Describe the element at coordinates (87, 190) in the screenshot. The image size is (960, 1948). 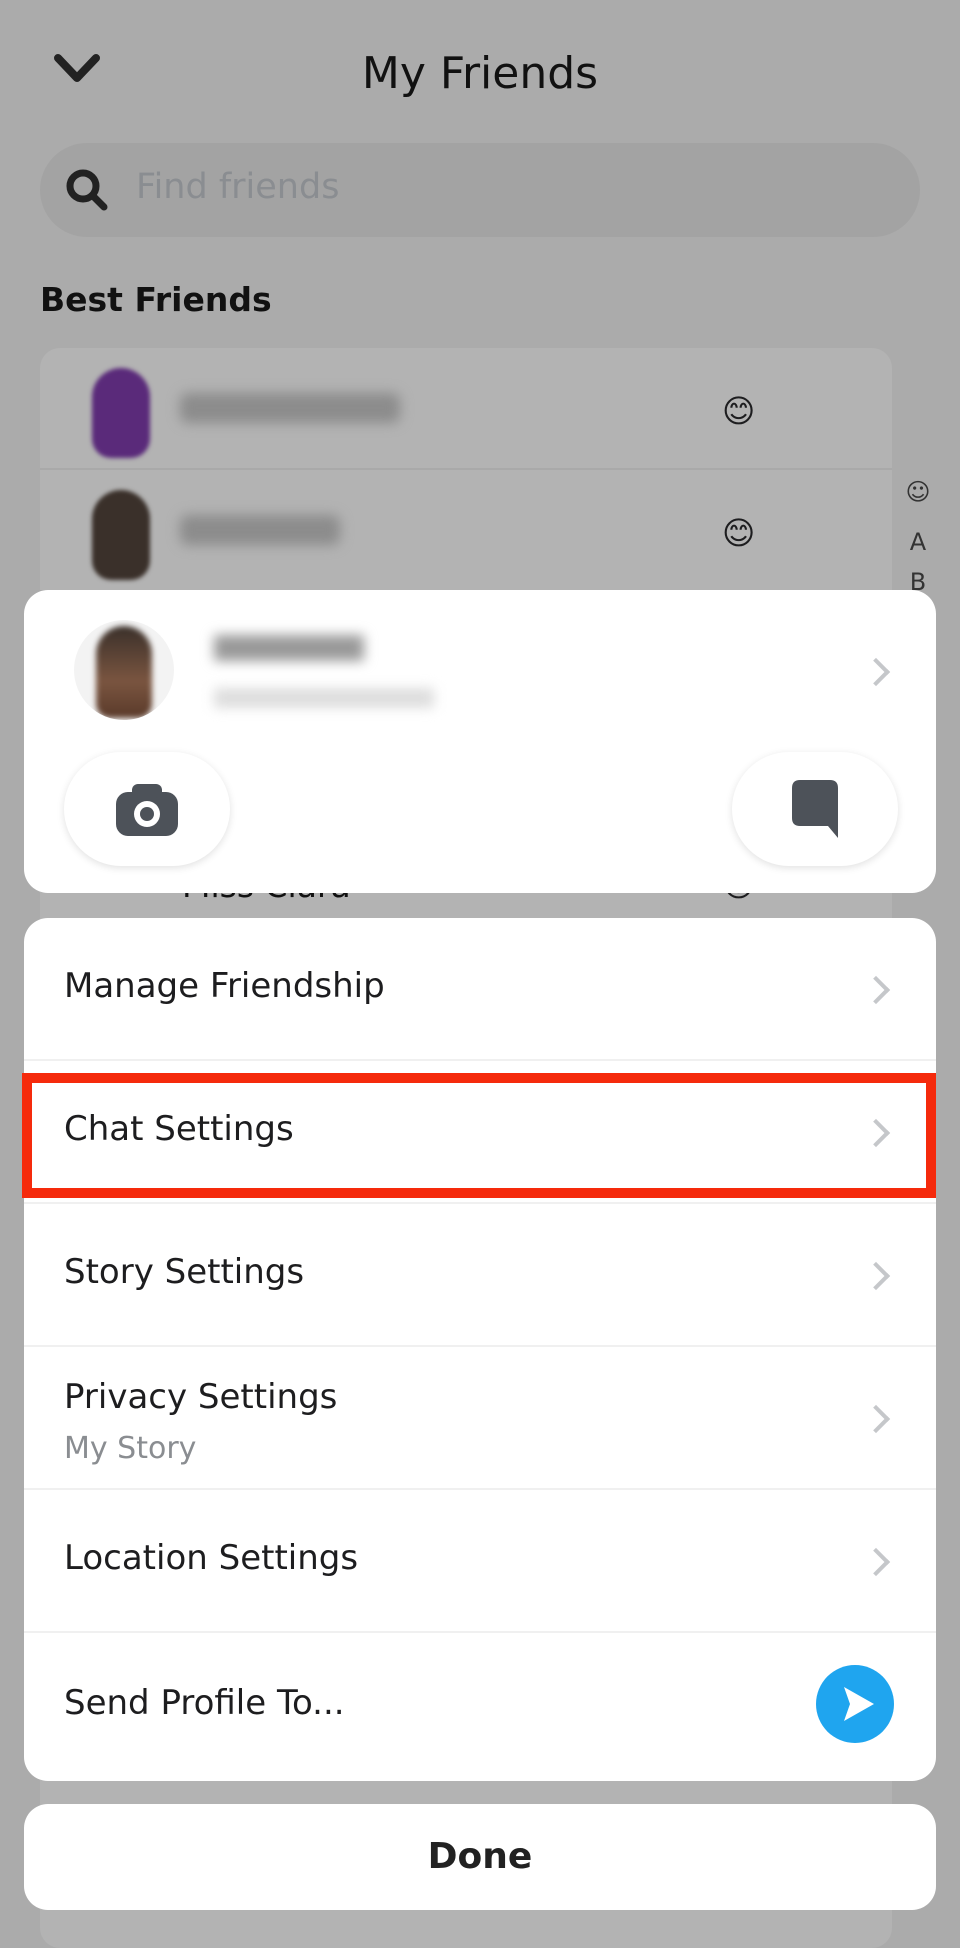
I see `search-icon` at that location.